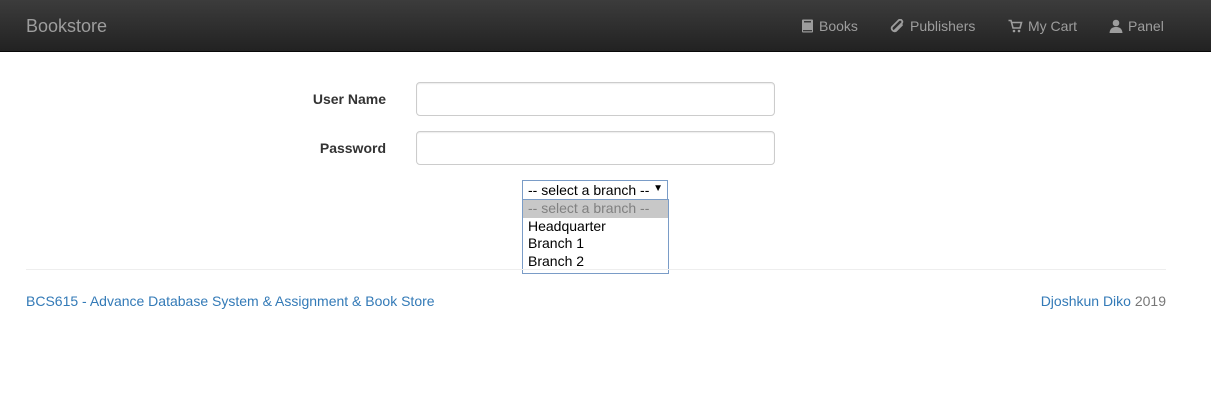 The height and width of the screenshot is (420, 1211). I want to click on footer-year: 2019, so click(1150, 301).